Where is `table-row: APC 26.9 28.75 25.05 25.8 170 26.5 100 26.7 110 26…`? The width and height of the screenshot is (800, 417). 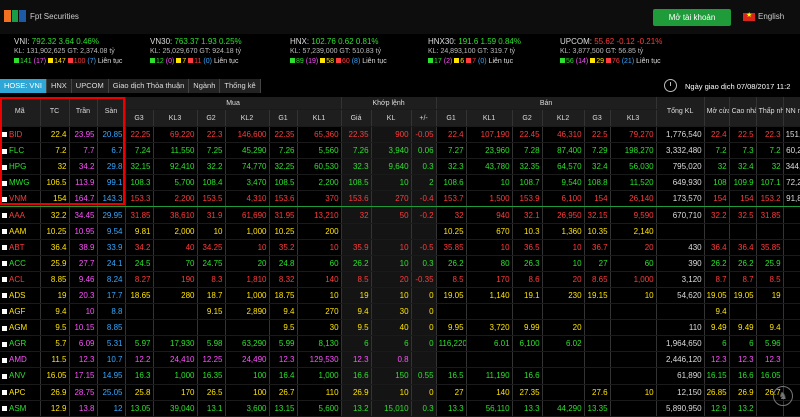 table-row: APC 26.9 28.75 25.05 25.8 170 26.5 100 26.7 110 26… is located at coordinates (400, 392).